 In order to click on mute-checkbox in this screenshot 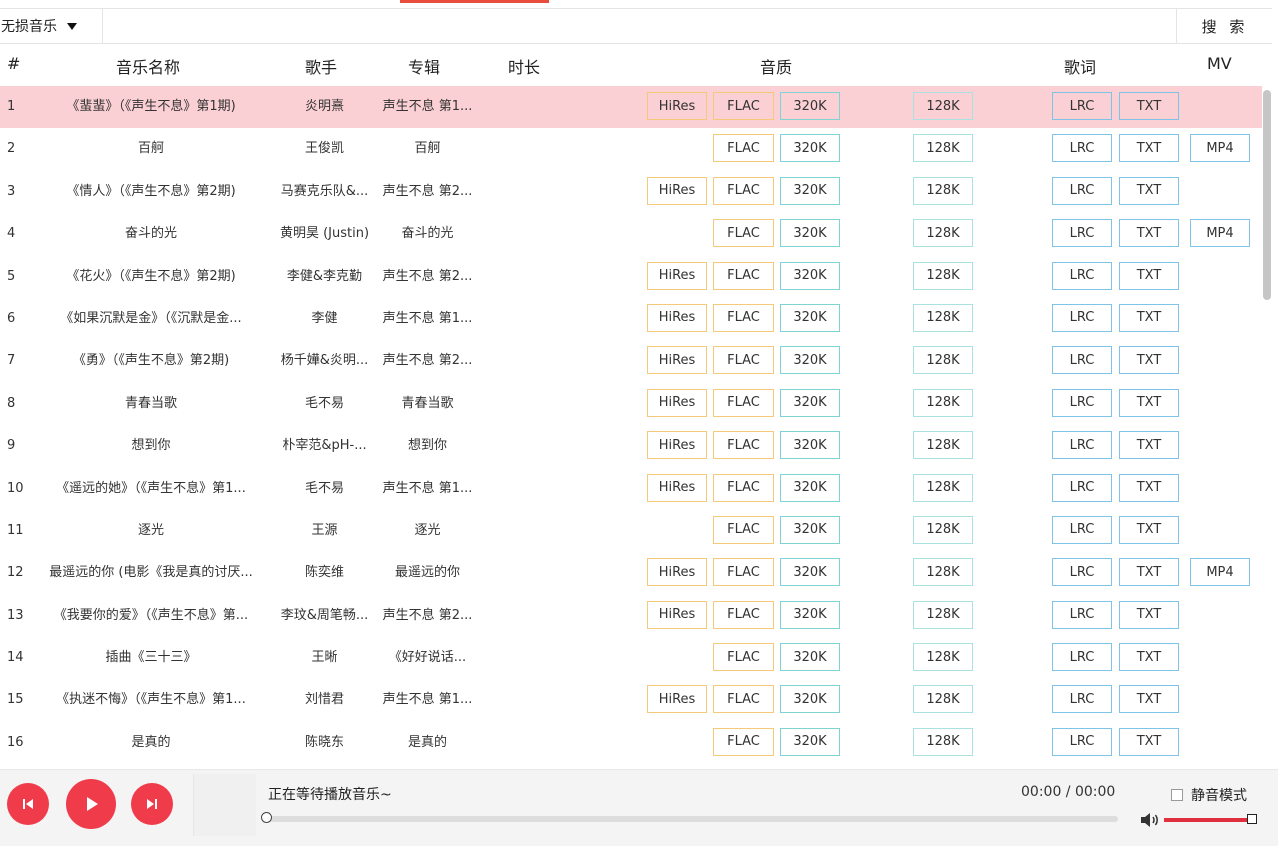, I will do `click(1177, 795)`.